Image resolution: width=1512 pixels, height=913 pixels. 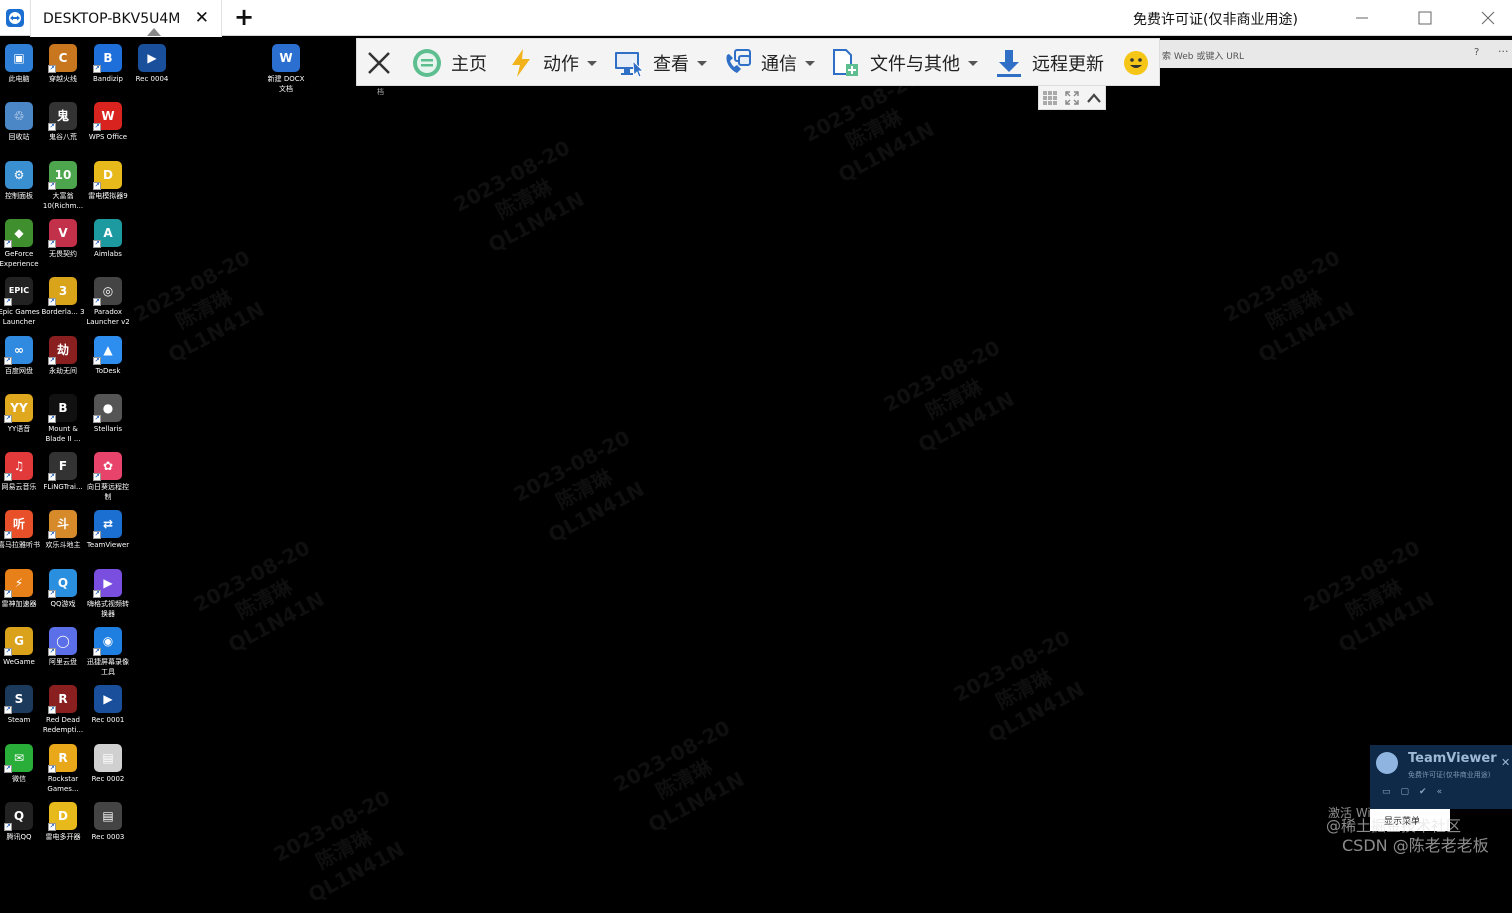 What do you see at coordinates (19, 258) in the screenshot?
I see `desktop-icon-label: GeForce Experience` at bounding box center [19, 258].